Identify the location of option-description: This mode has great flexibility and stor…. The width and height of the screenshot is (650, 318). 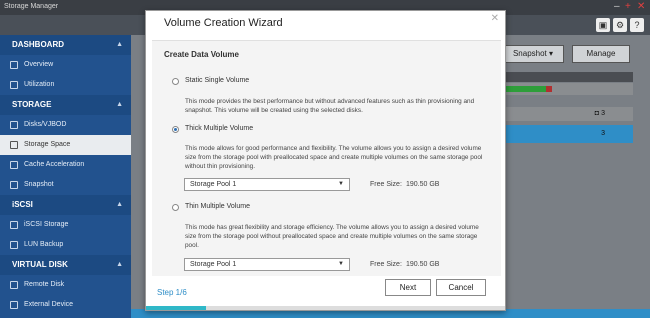
(332, 236).